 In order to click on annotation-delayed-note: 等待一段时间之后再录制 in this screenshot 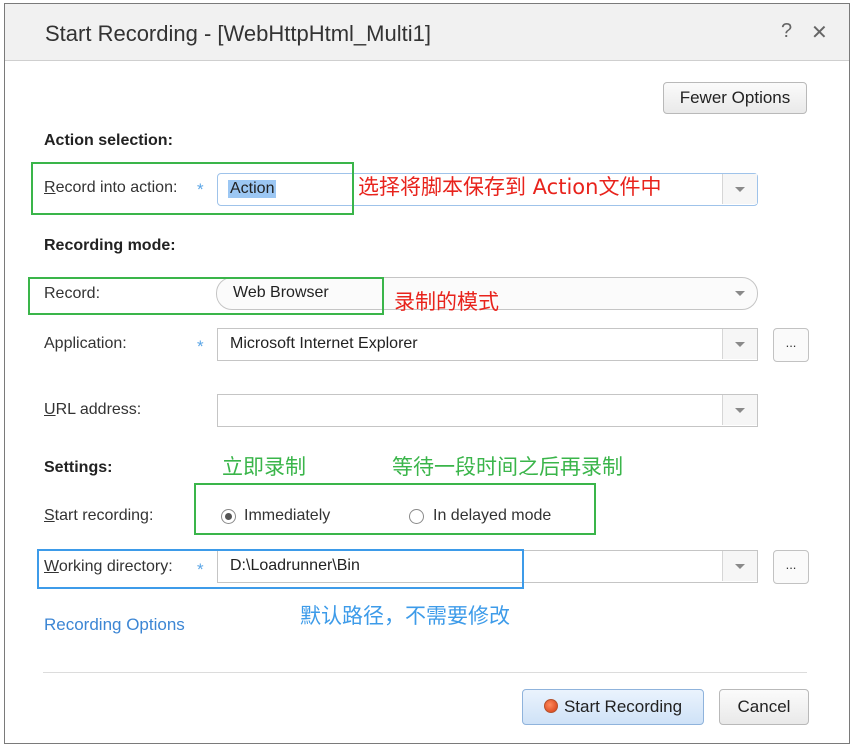, I will do `click(507, 467)`.